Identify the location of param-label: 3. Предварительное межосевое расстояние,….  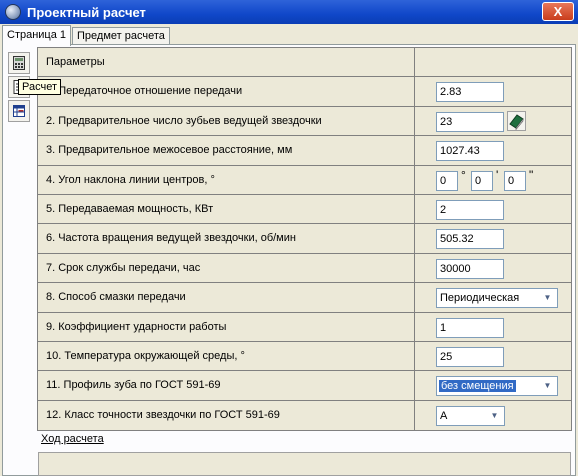
(226, 150).